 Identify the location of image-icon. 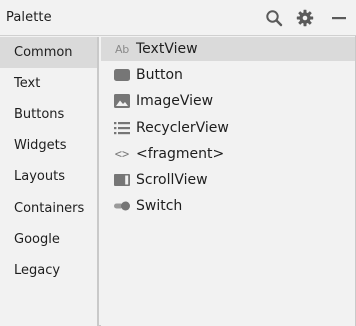
(122, 101).